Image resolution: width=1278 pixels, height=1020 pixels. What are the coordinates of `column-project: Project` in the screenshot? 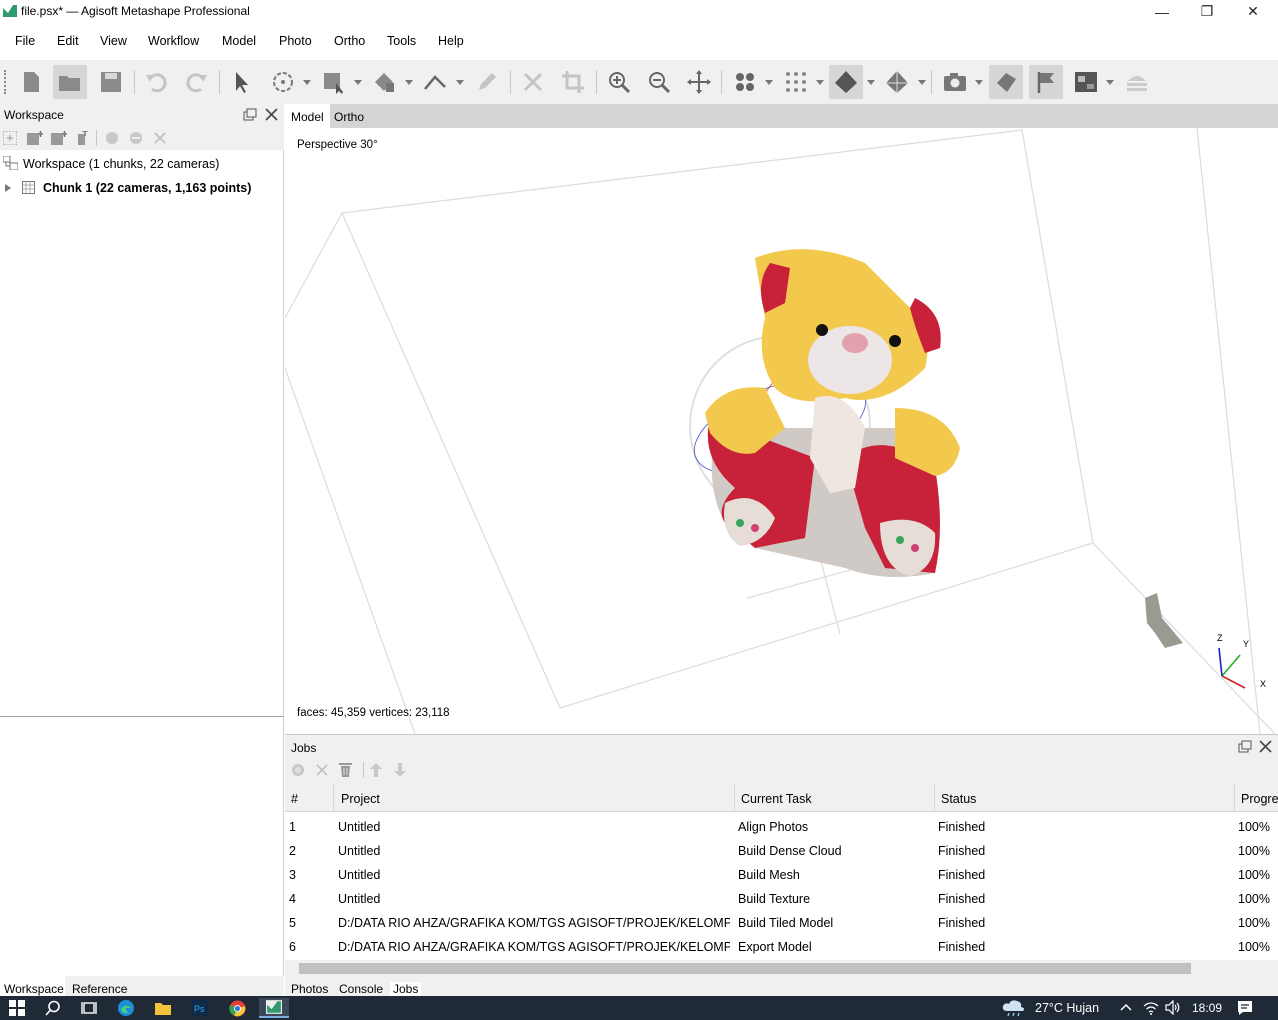 It's located at (535, 798).